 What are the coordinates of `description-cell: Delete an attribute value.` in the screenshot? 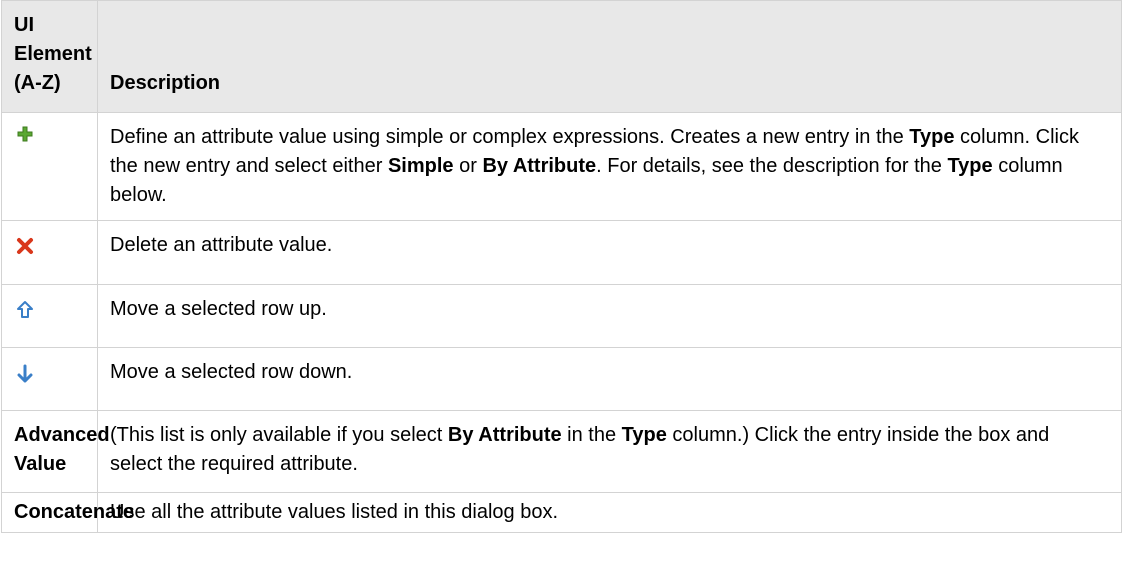 It's located at (609, 252).